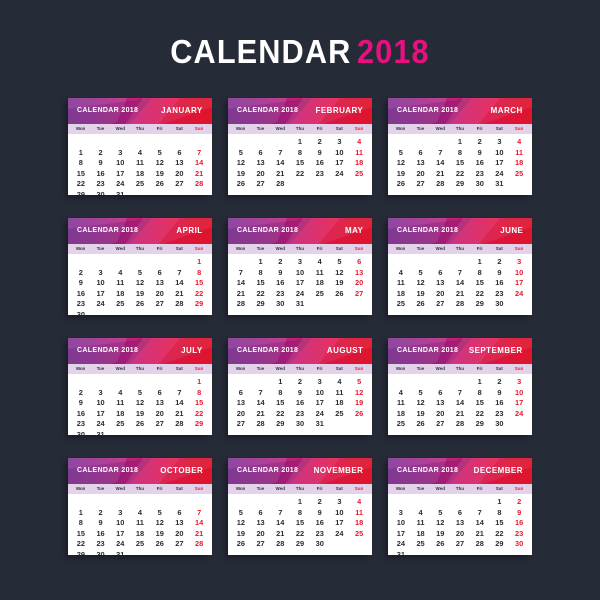 This screenshot has width=600, height=600. What do you see at coordinates (480, 424) in the screenshot?
I see `day-cell: 29` at bounding box center [480, 424].